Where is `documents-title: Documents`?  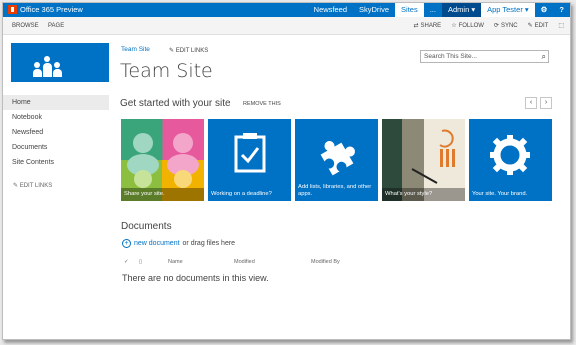 documents-title: Documents is located at coordinates (146, 226).